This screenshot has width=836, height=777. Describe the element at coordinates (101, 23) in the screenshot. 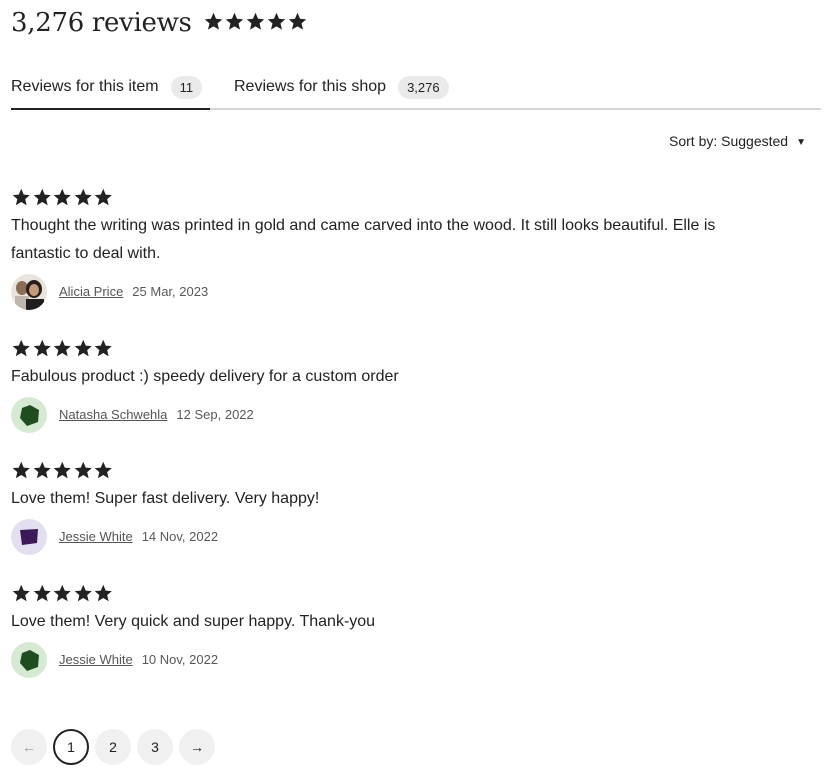

I see `page-title: 3,276 reviews` at that location.